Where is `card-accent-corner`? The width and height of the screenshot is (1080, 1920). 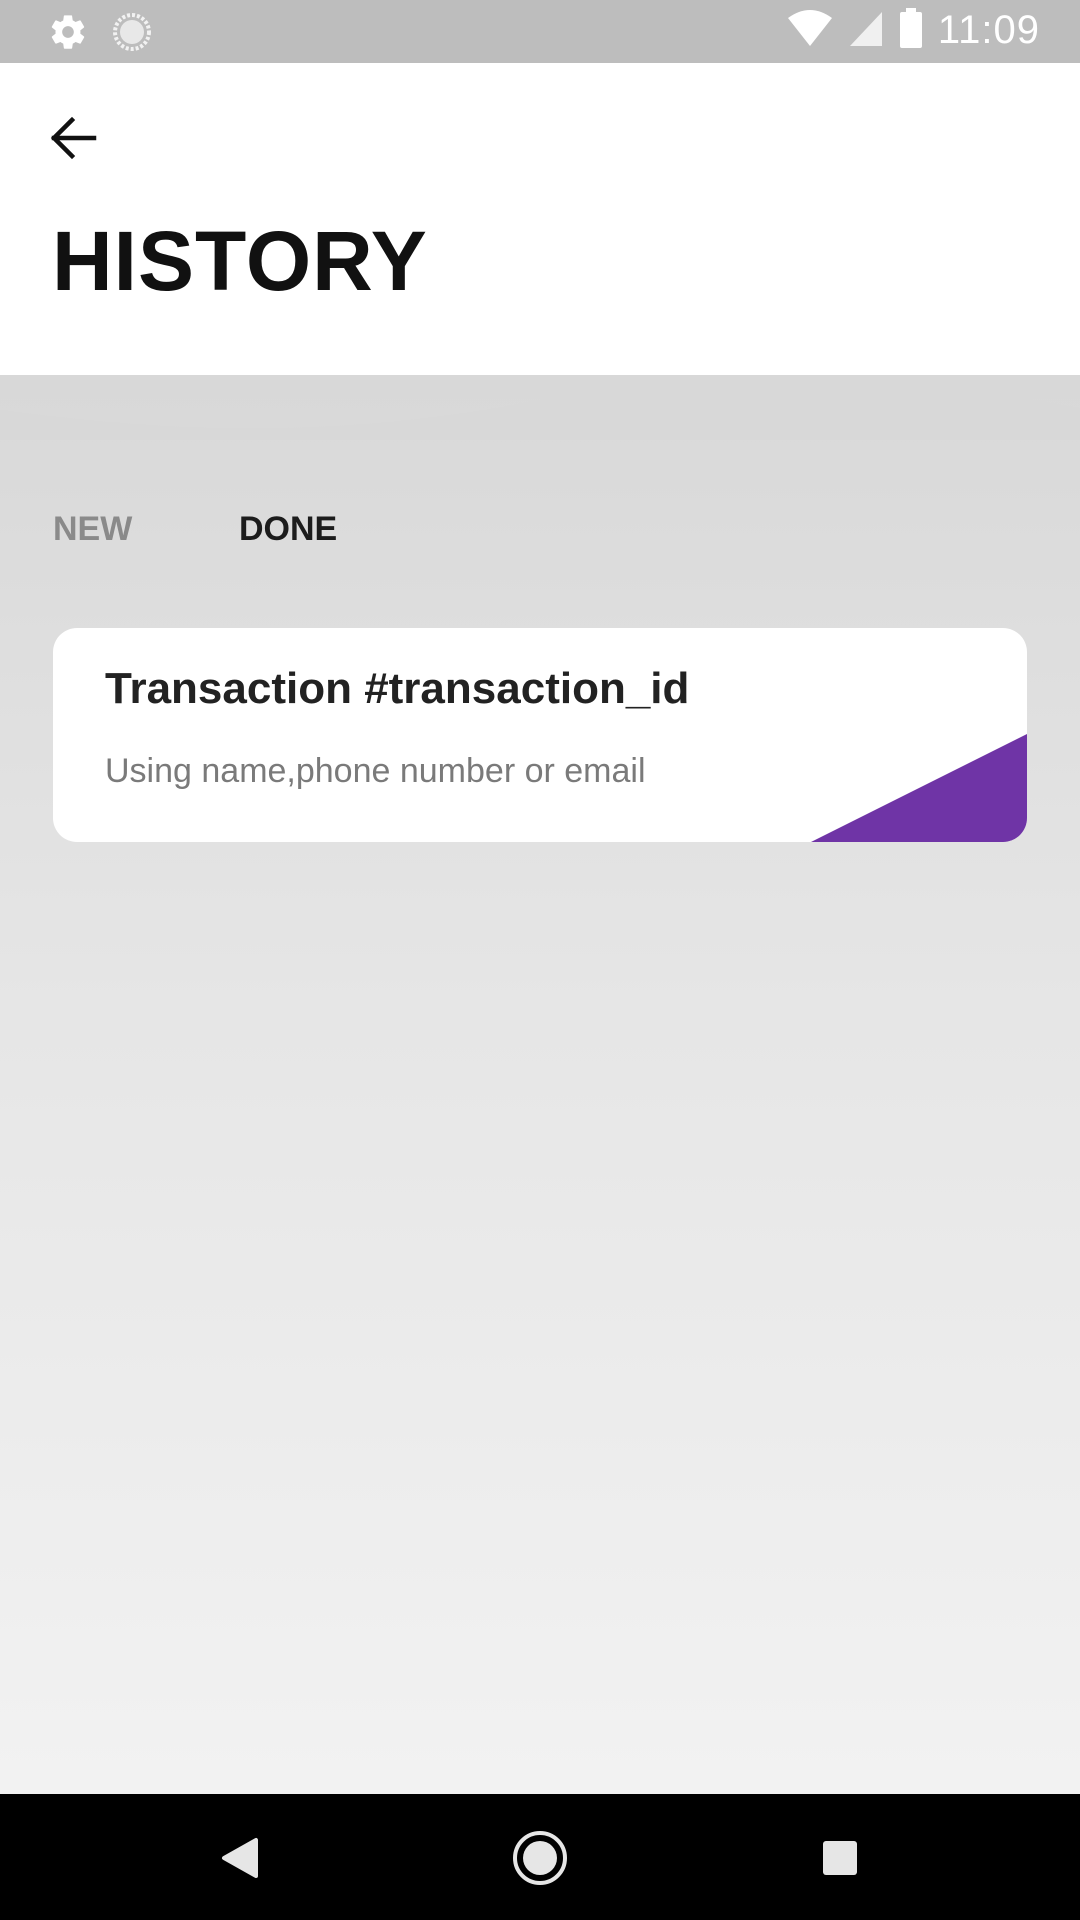 card-accent-corner is located at coordinates (919, 788).